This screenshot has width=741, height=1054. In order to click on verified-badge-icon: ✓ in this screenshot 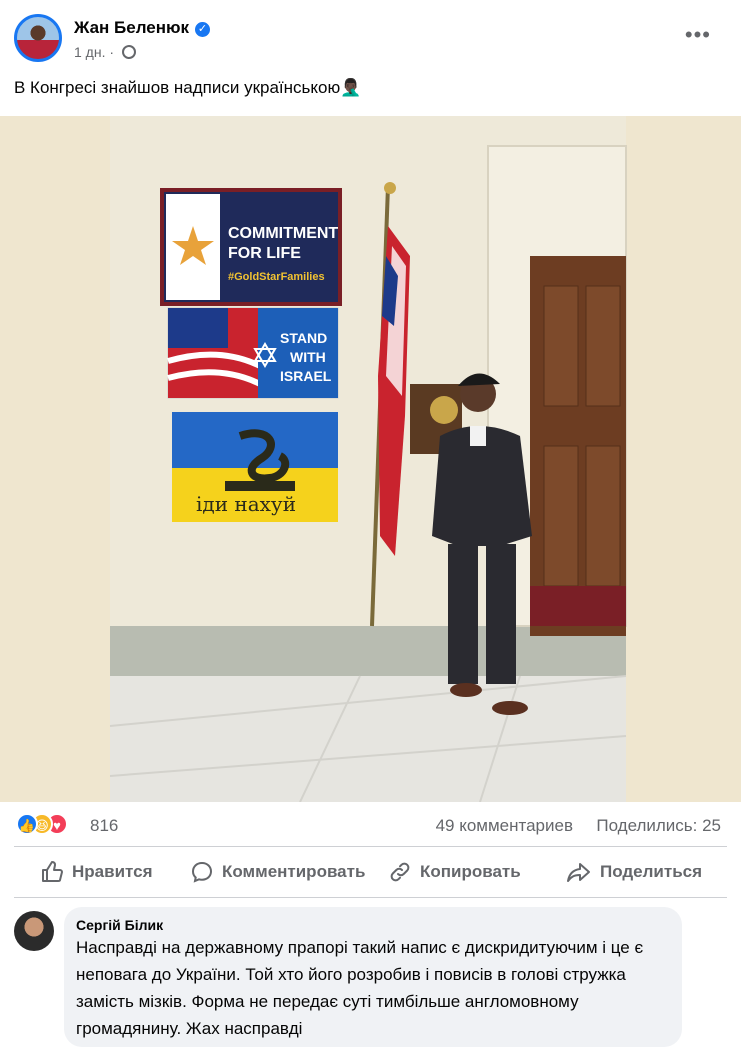, I will do `click(203, 29)`.